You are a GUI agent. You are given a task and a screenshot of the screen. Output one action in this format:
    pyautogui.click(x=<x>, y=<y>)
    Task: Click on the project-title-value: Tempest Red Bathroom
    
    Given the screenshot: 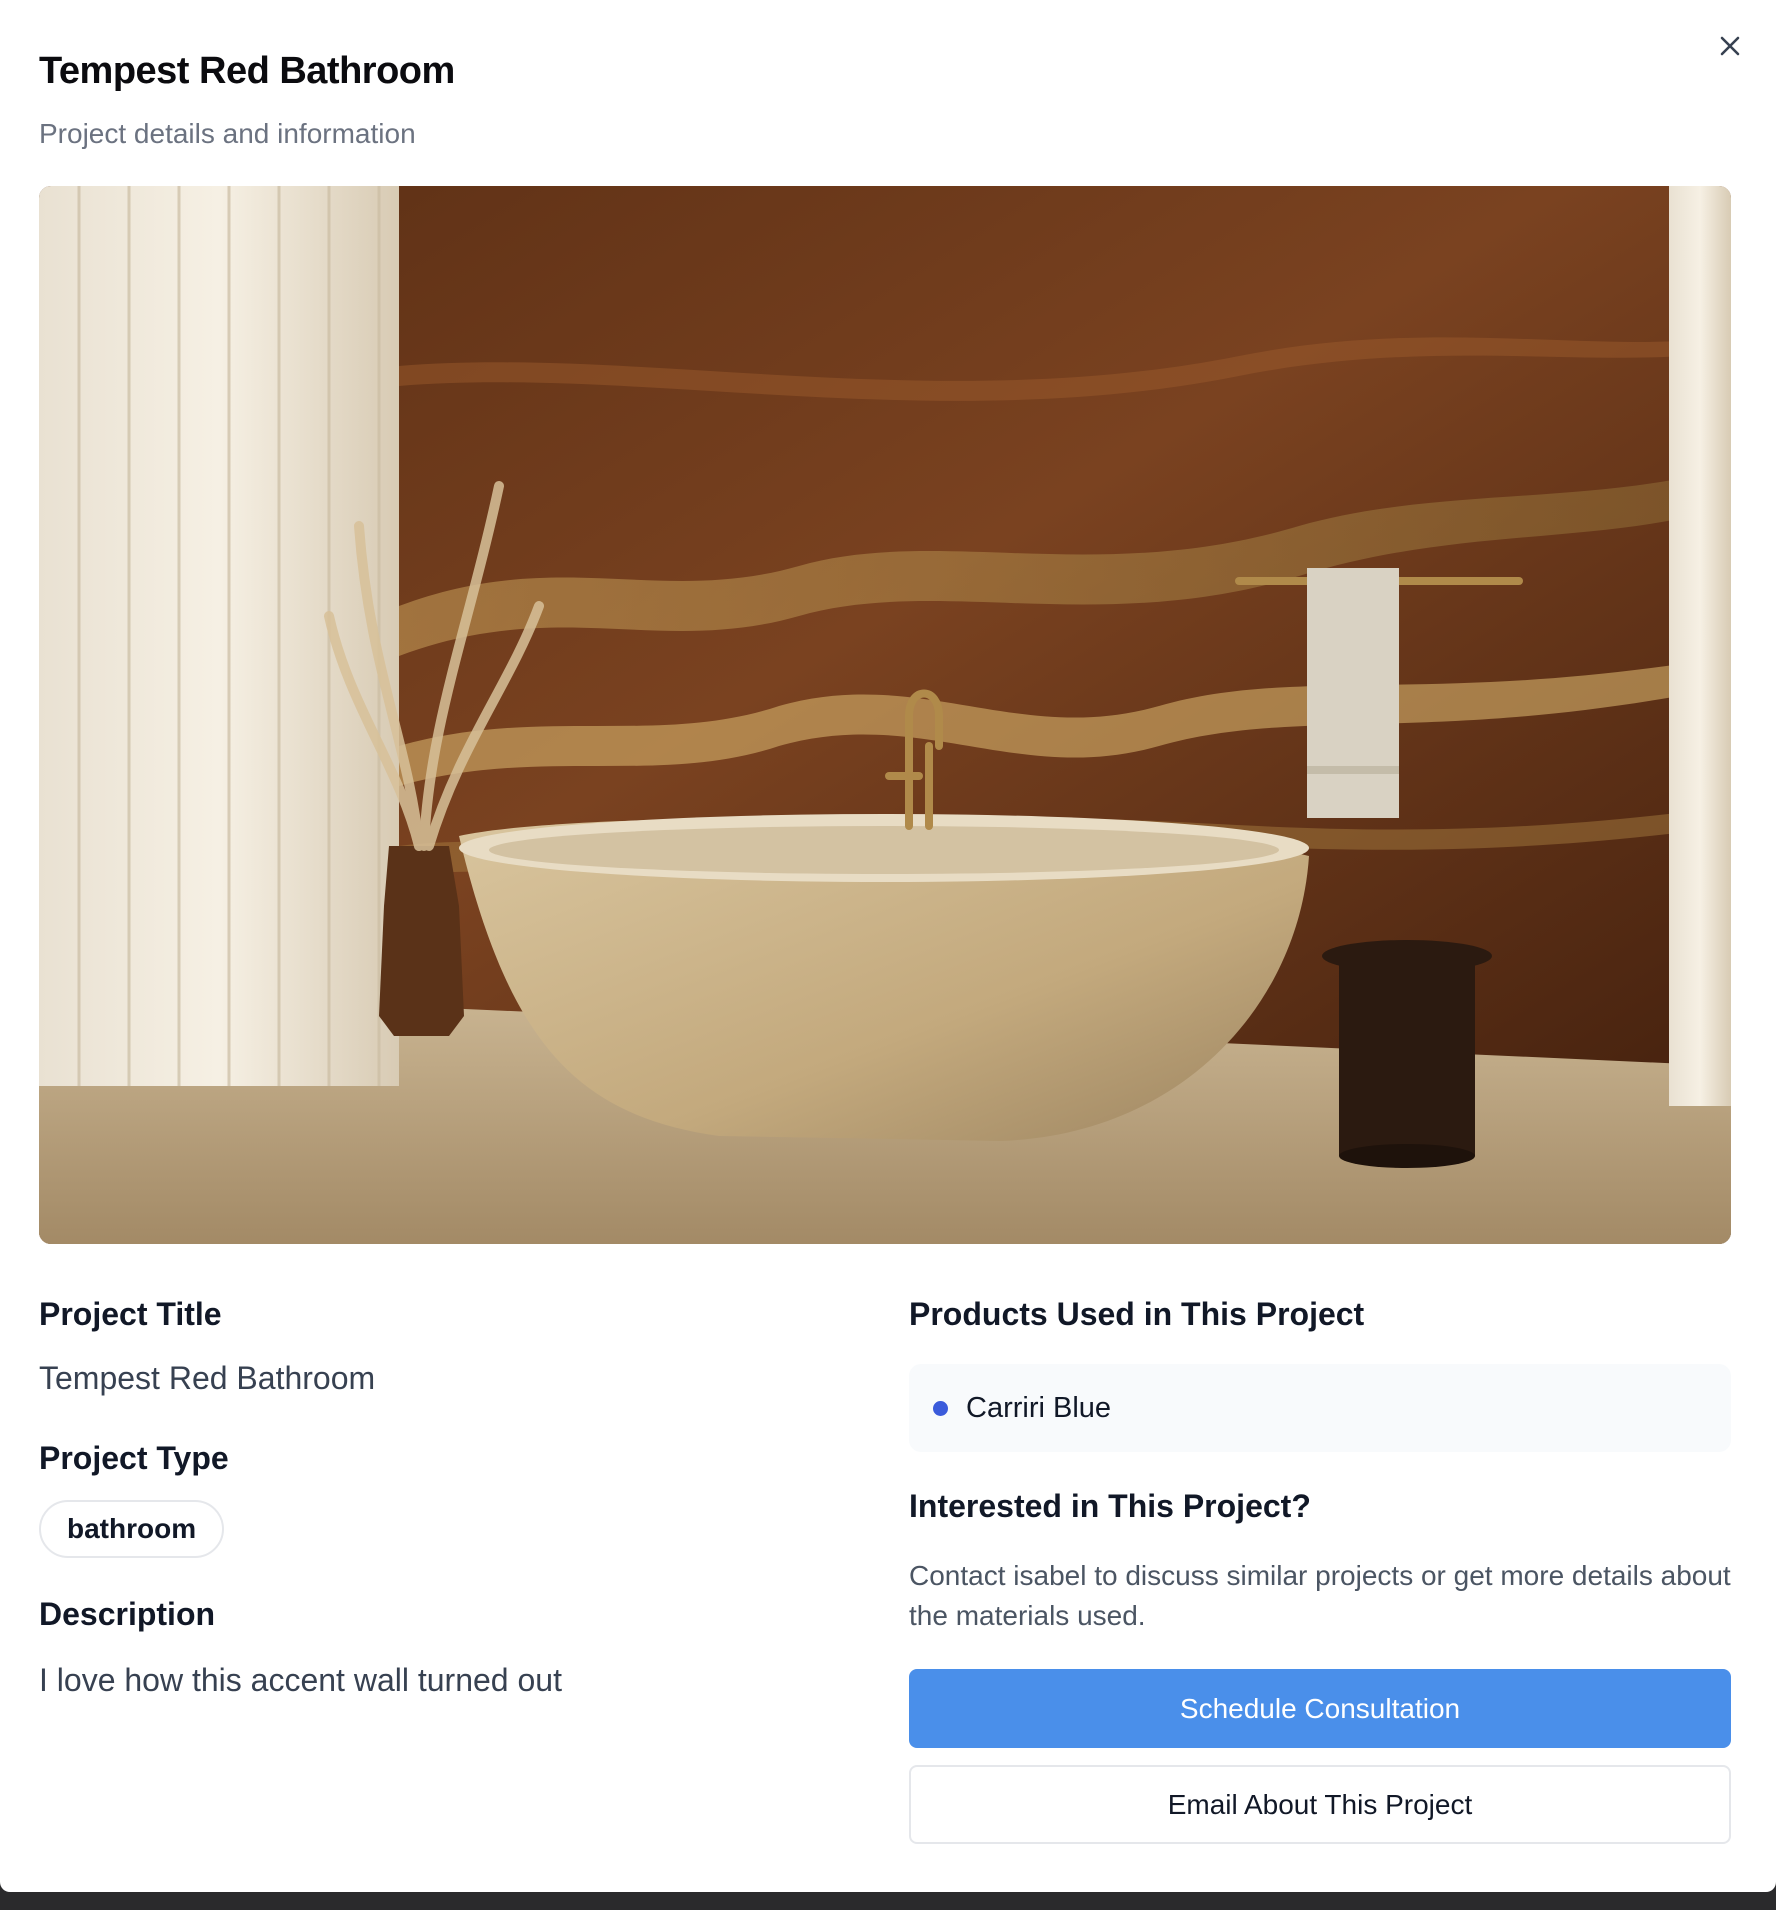 What is the action you would take?
    pyautogui.click(x=207, y=1378)
    